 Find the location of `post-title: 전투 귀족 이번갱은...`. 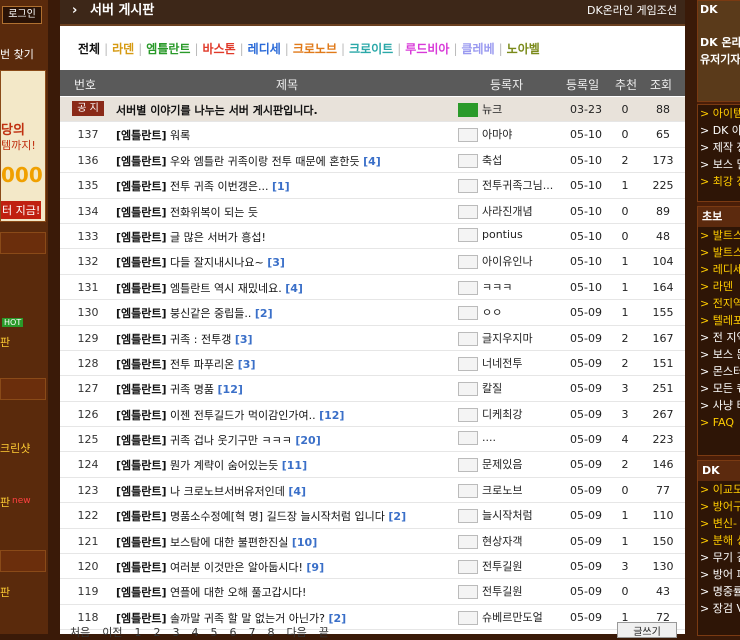

post-title: 전투 귀족 이번갱은... is located at coordinates (219, 186).